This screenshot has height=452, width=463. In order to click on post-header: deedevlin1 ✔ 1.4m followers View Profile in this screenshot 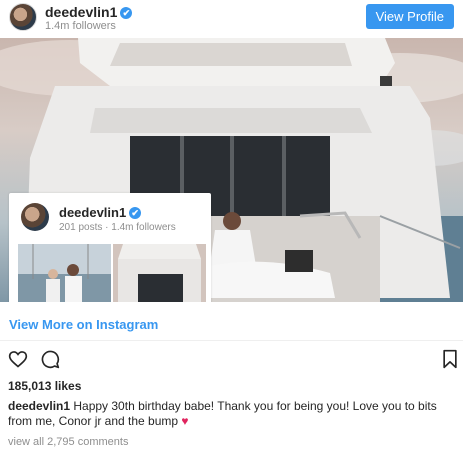, I will do `click(231, 19)`.